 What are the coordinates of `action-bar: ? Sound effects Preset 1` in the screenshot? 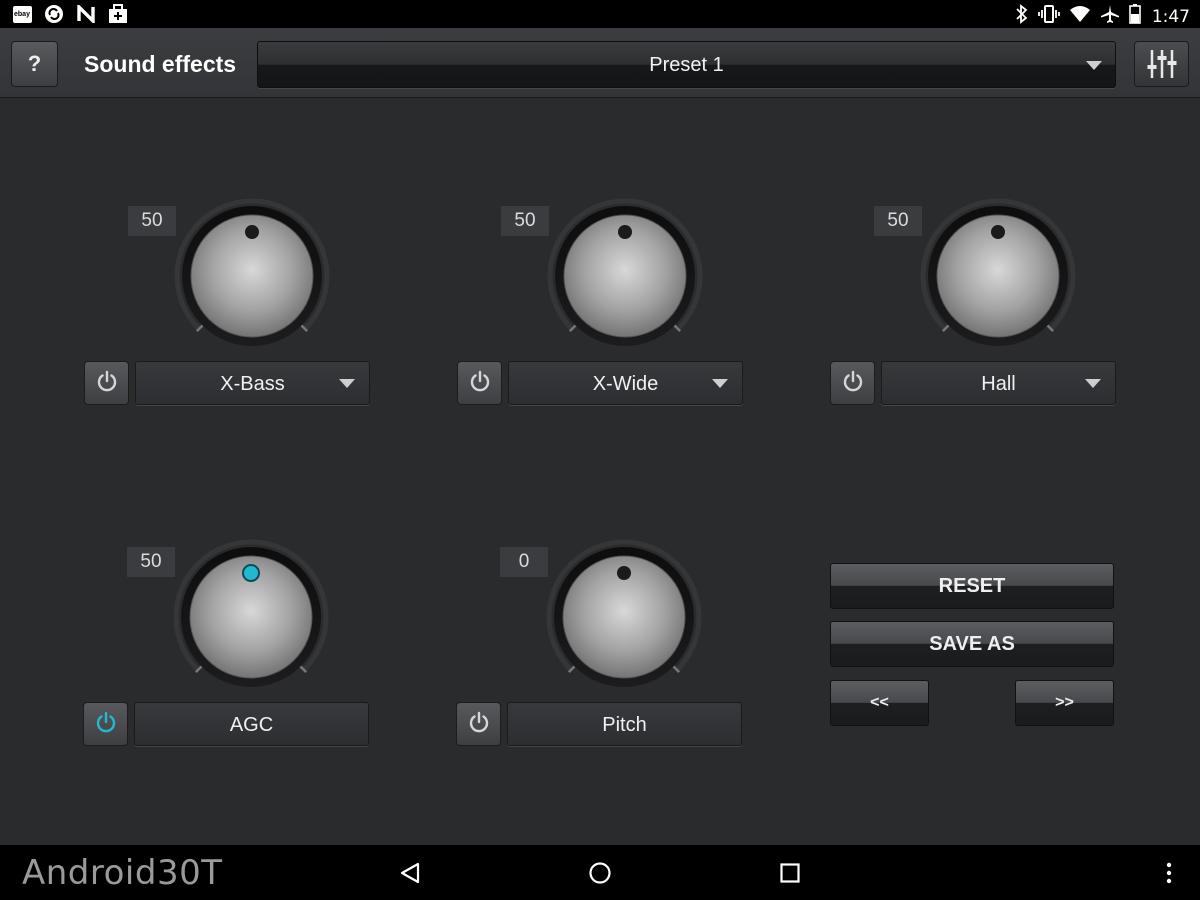 It's located at (600, 63).